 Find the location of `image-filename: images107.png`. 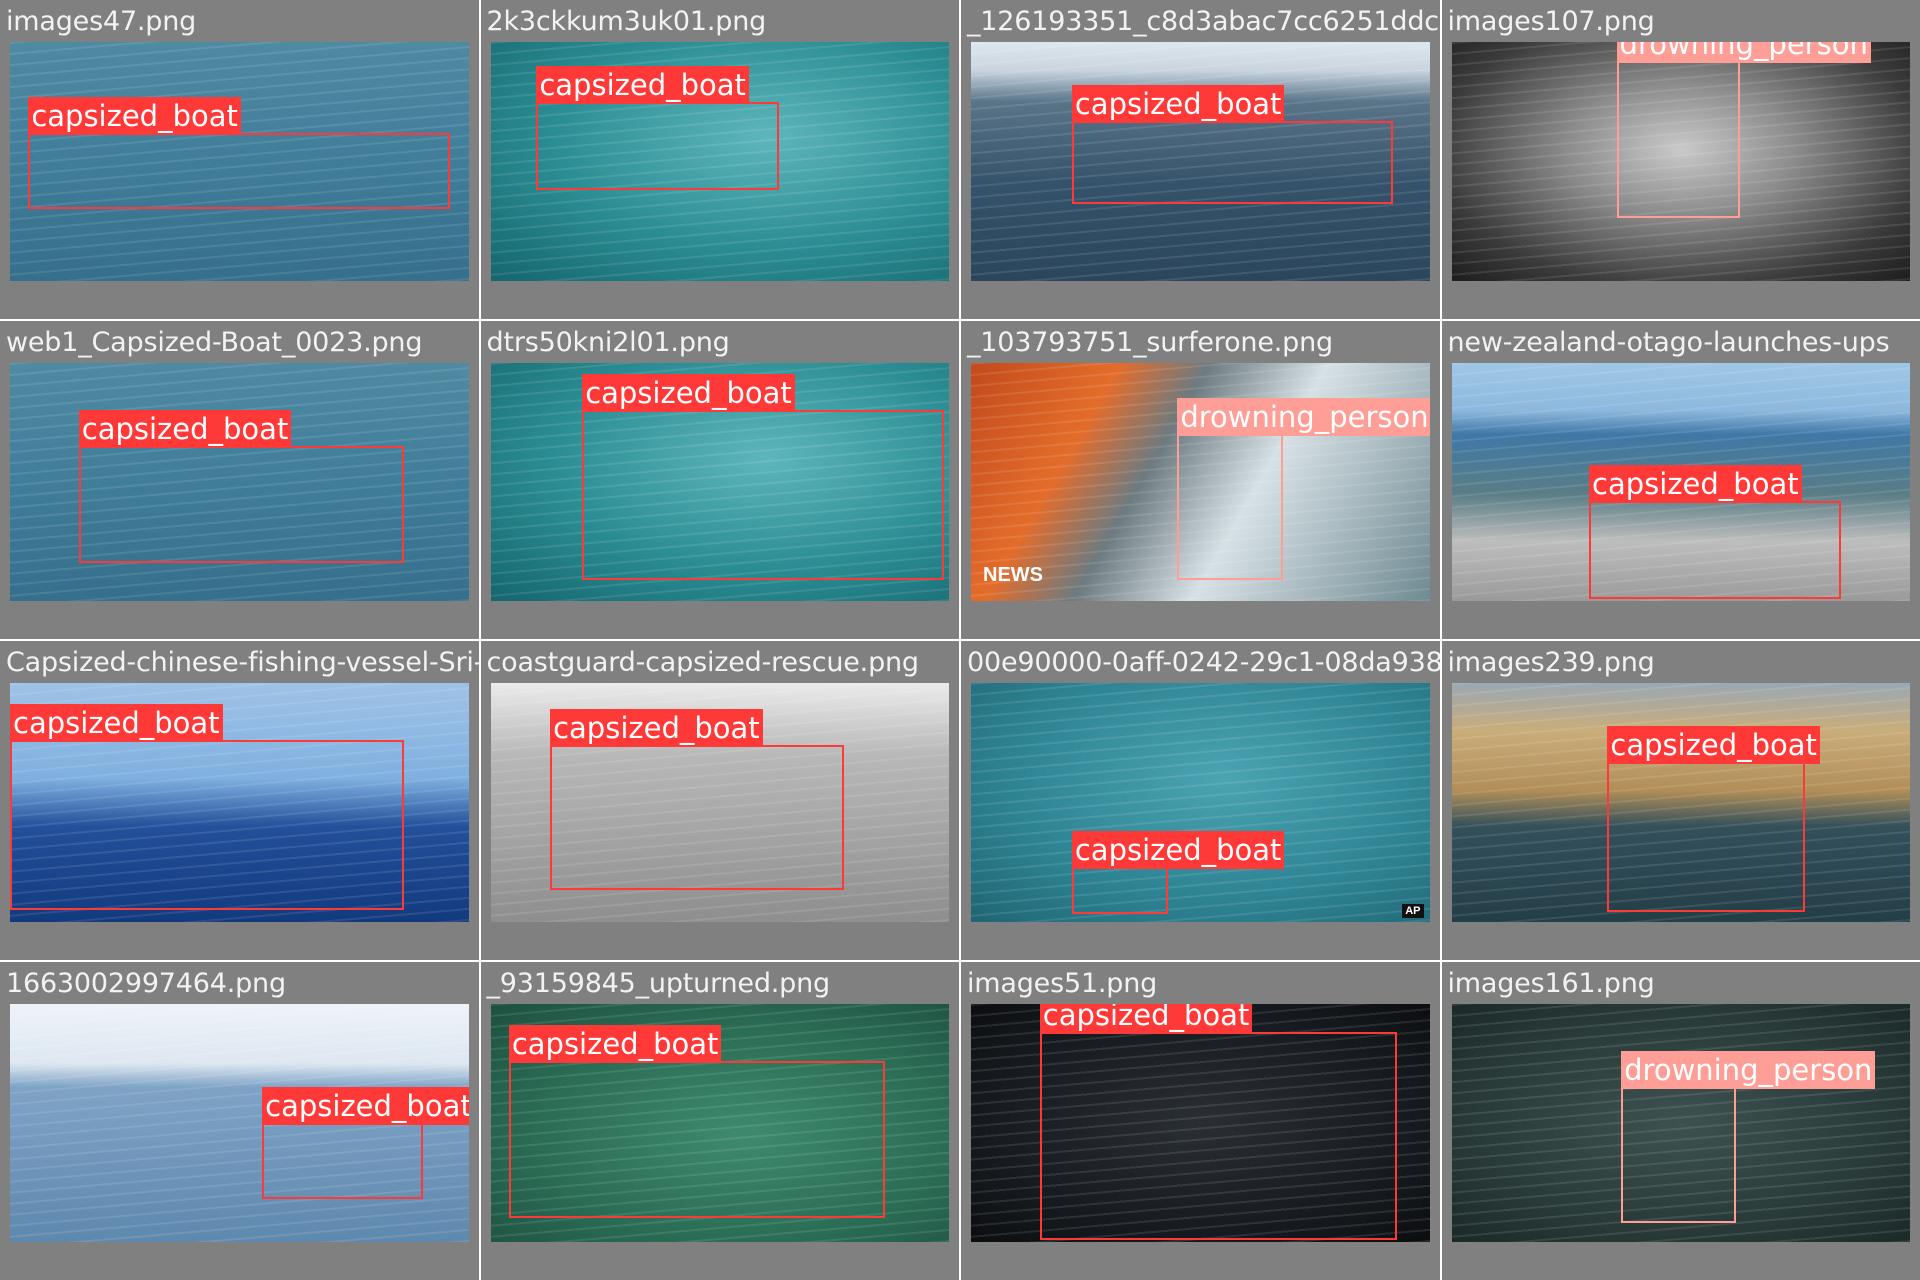

image-filename: images107.png is located at coordinates (1551, 21).